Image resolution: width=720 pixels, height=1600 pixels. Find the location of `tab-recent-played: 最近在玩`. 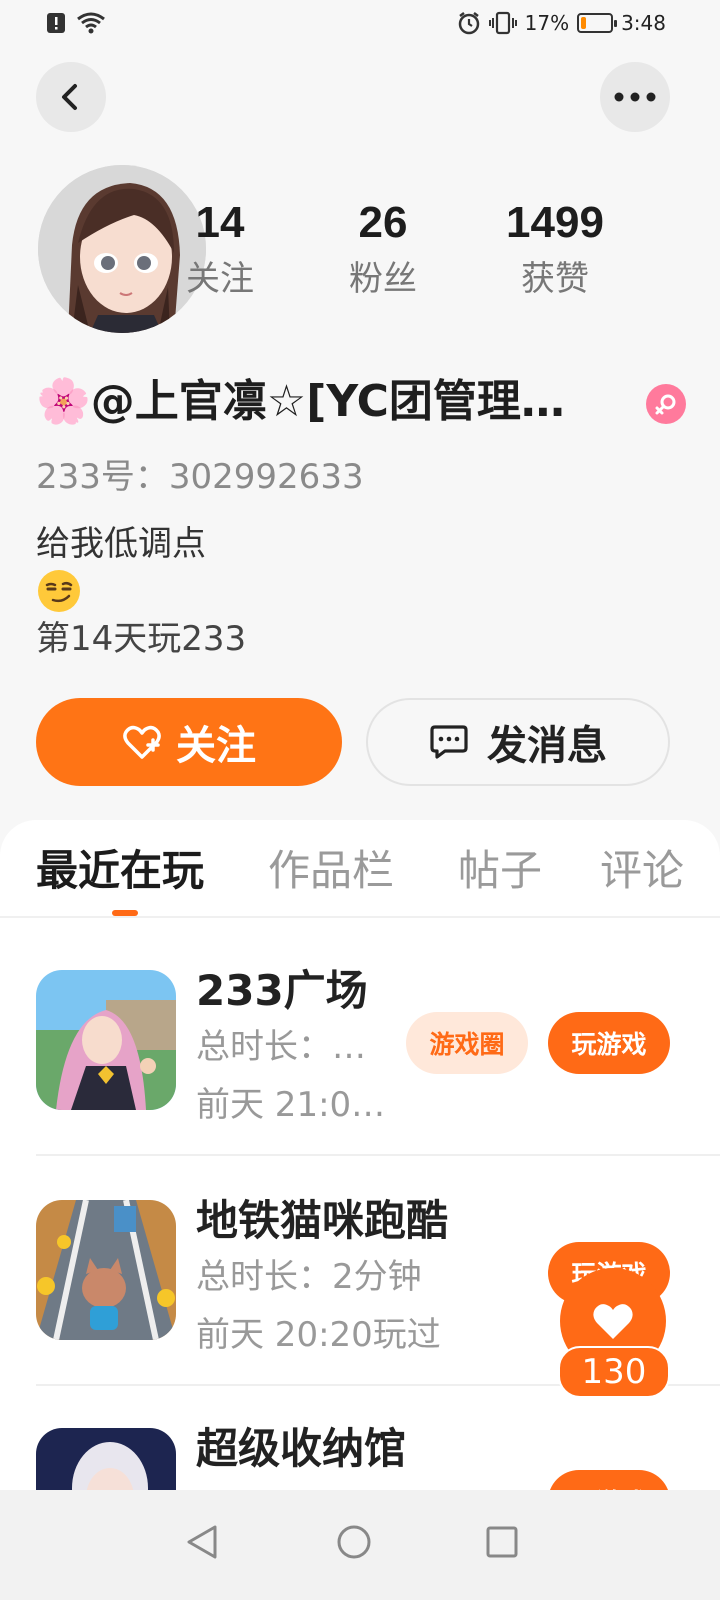

tab-recent-played: 最近在玩 is located at coordinates (120, 871).